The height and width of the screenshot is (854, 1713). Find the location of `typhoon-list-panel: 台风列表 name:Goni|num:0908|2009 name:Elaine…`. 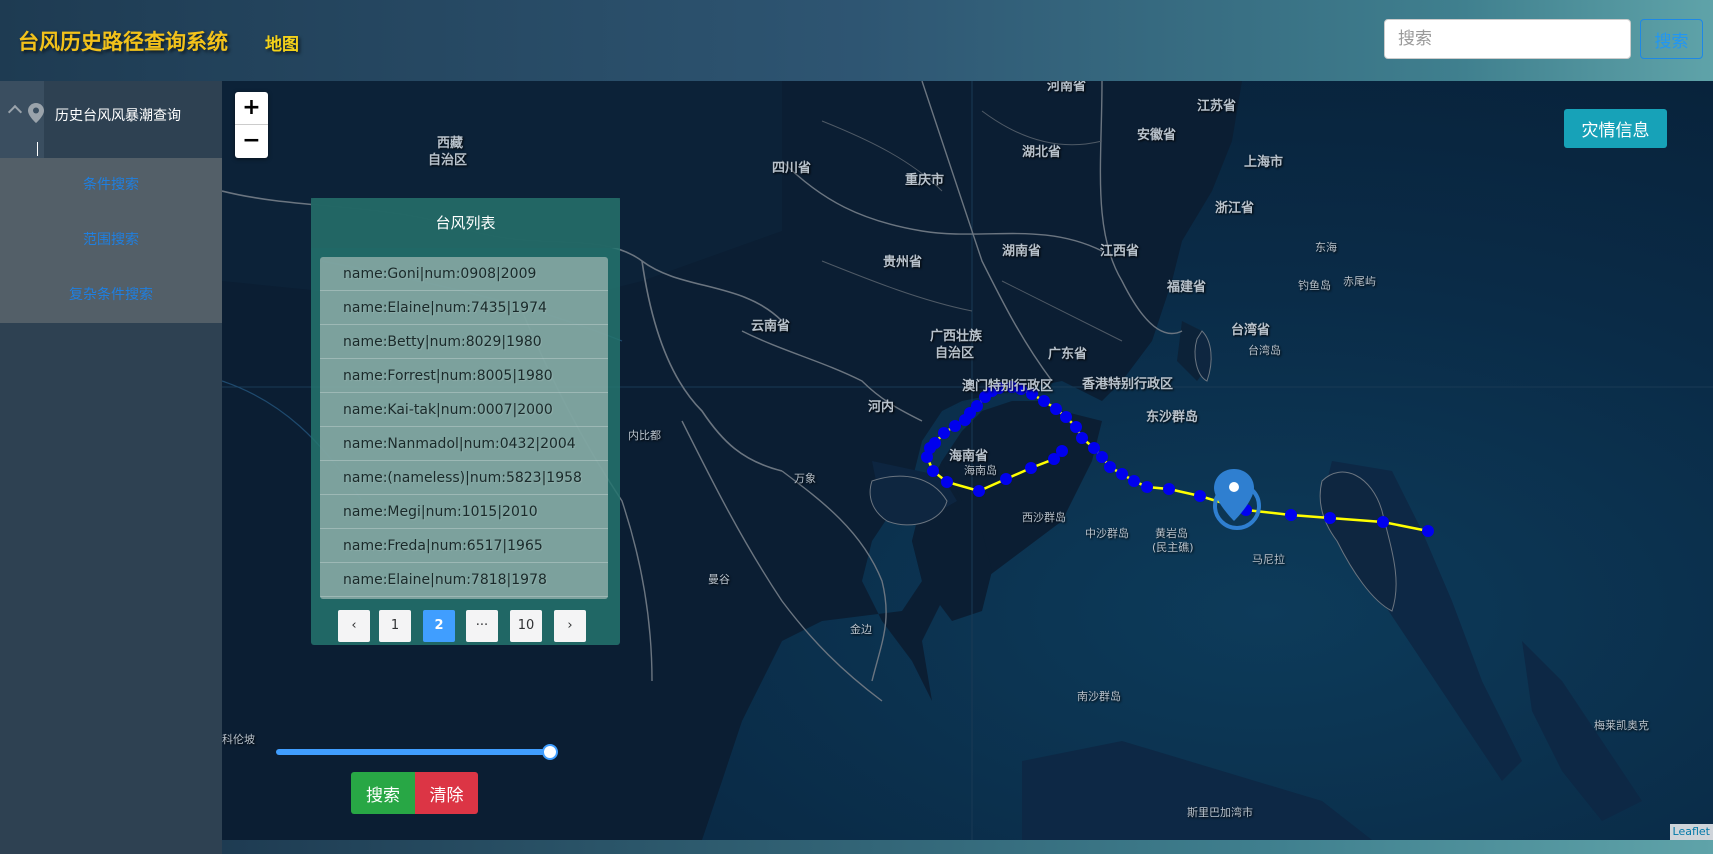

typhoon-list-panel: 台风列表 name:Goni|num:0908|2009 name:Elaine… is located at coordinates (465, 421).